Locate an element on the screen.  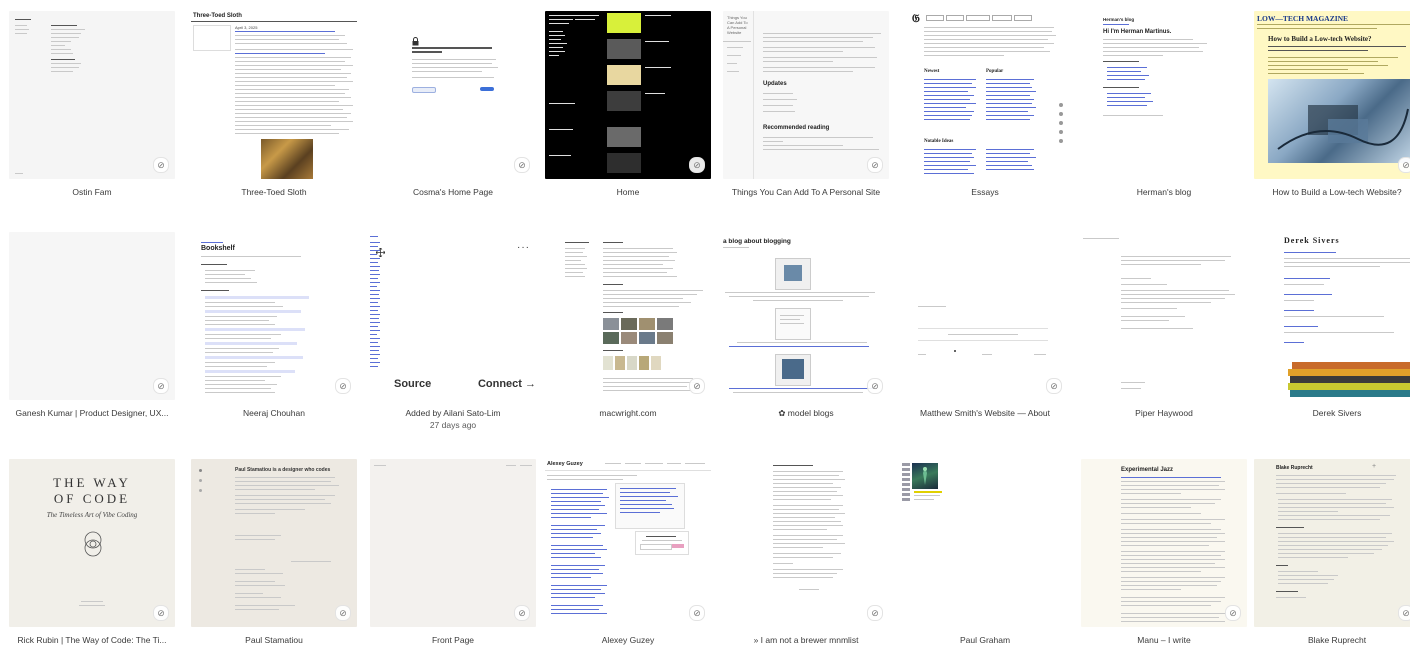
thumb-heading: Three-Toed Sloth is located at coordinates (217, 16).